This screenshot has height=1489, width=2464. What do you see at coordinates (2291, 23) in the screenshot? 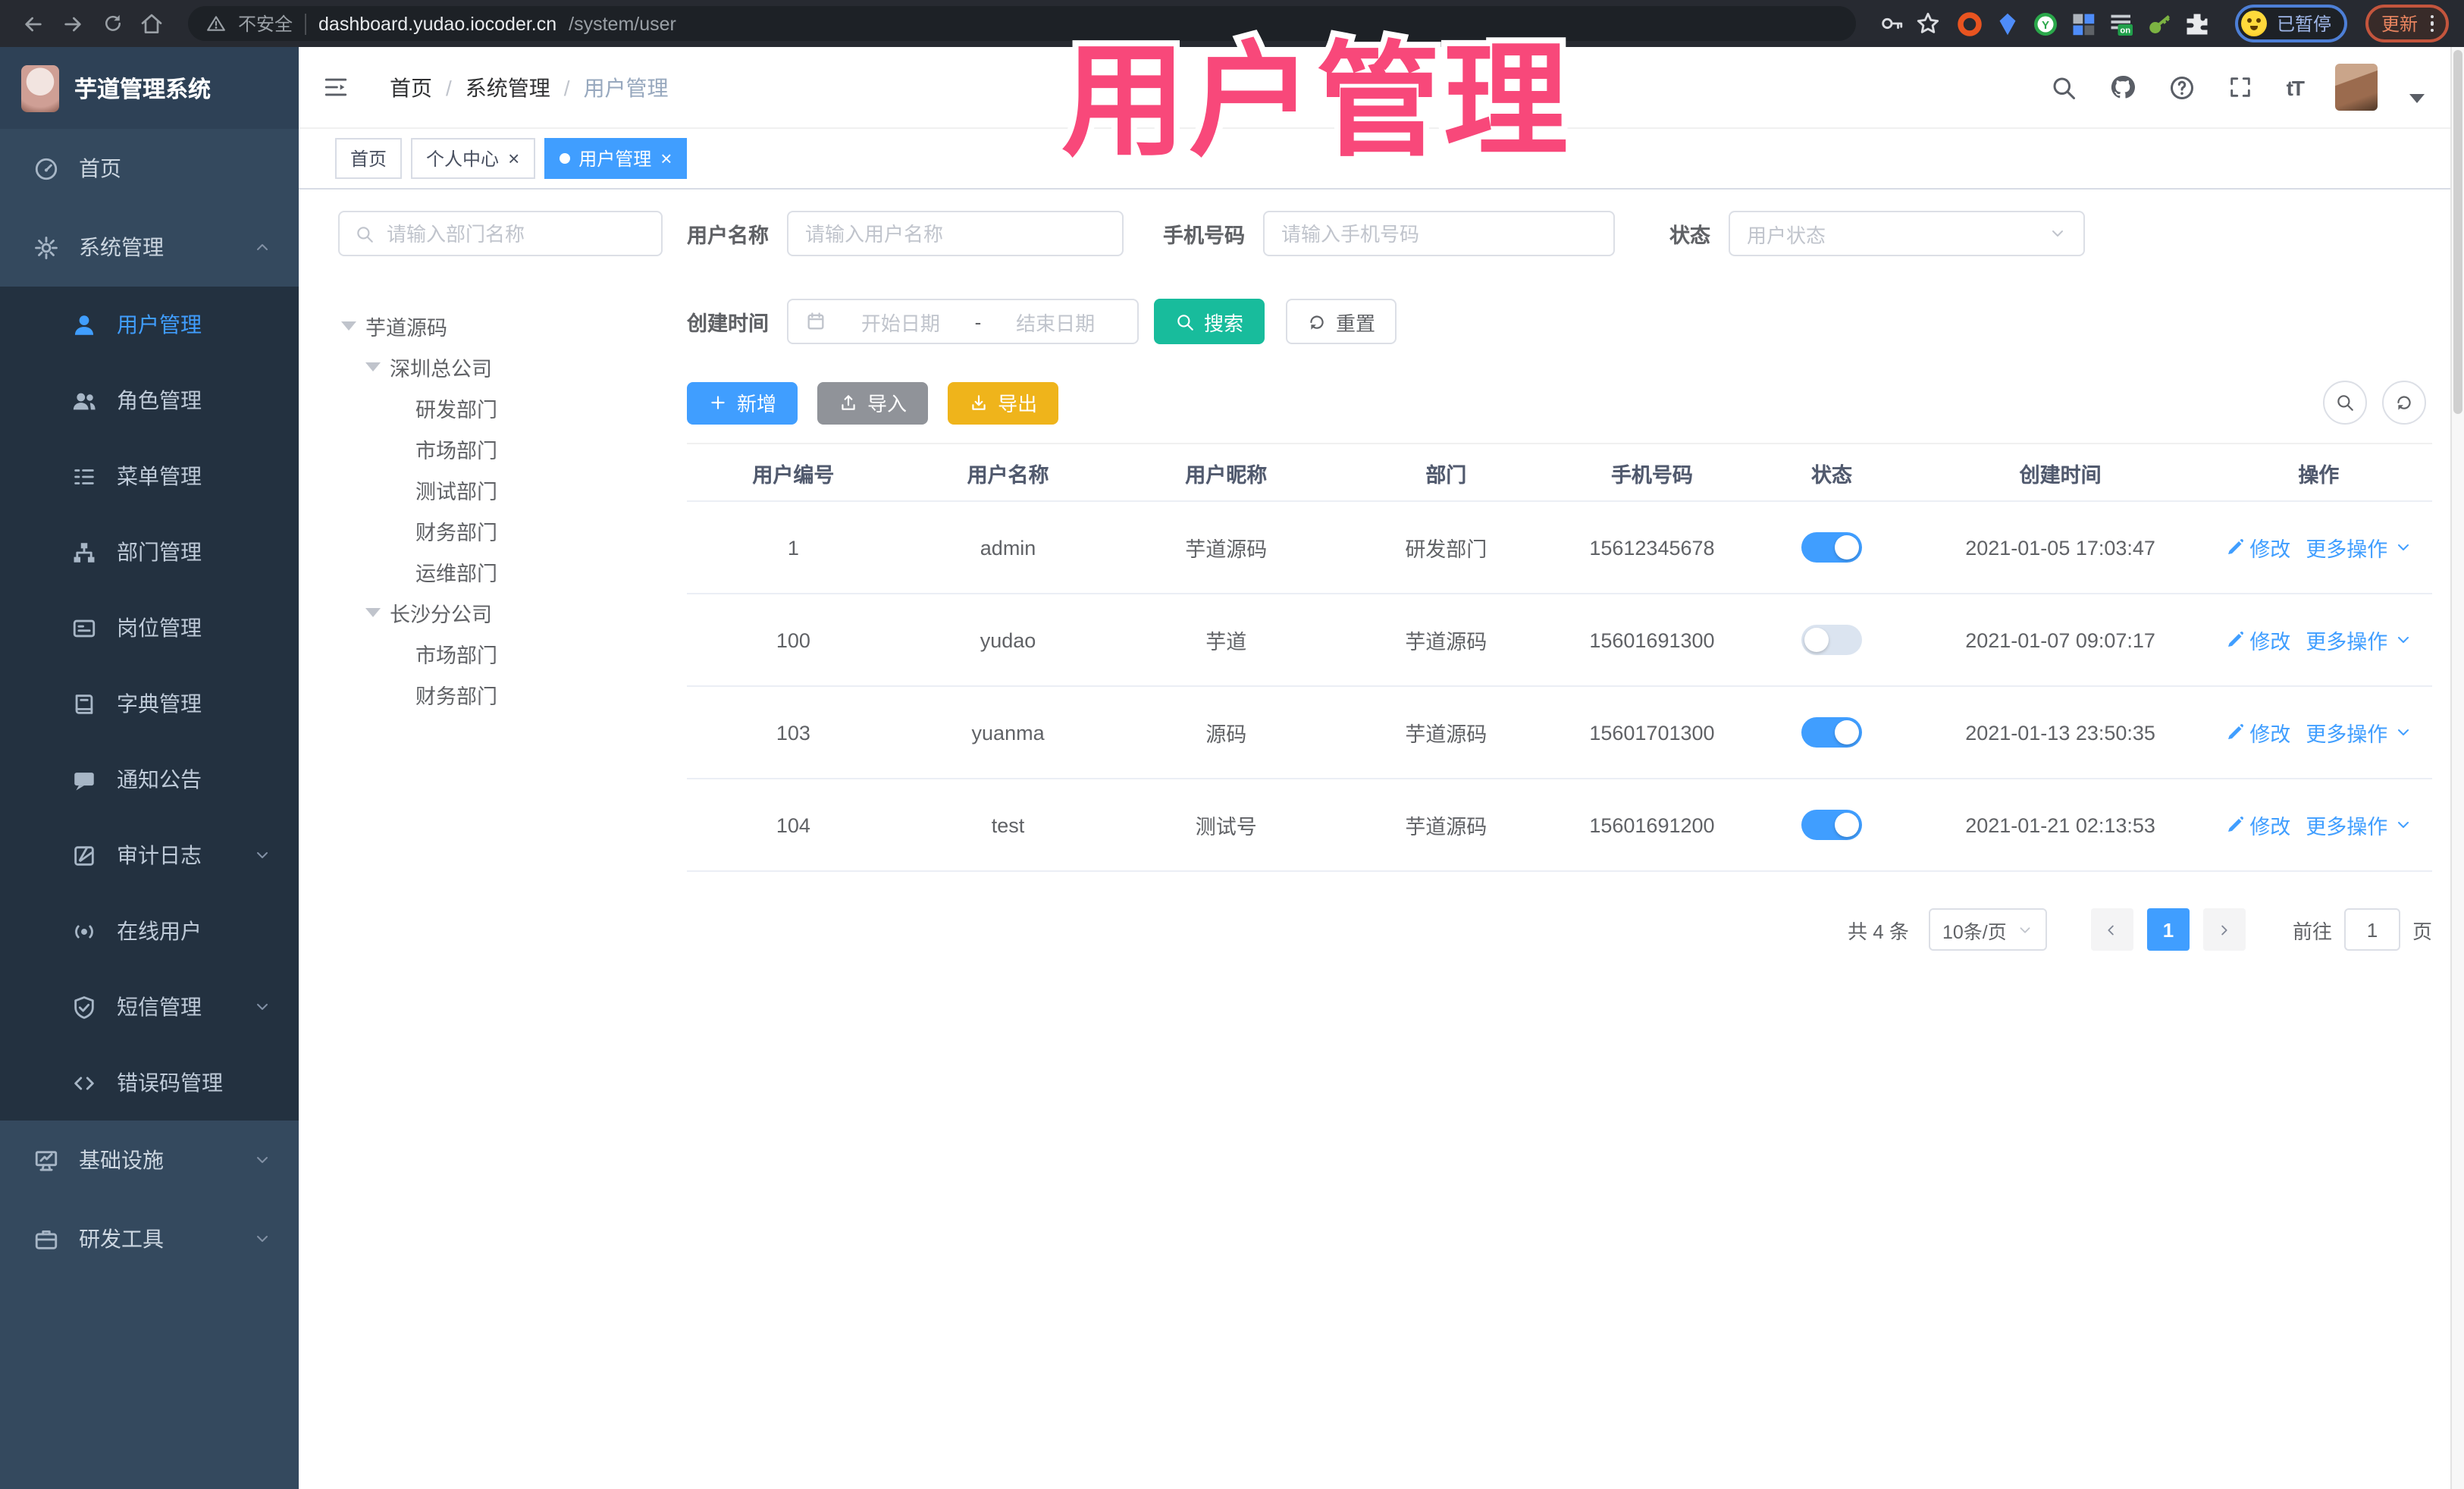
I see `browser-profile-chip: 已暂停` at bounding box center [2291, 23].